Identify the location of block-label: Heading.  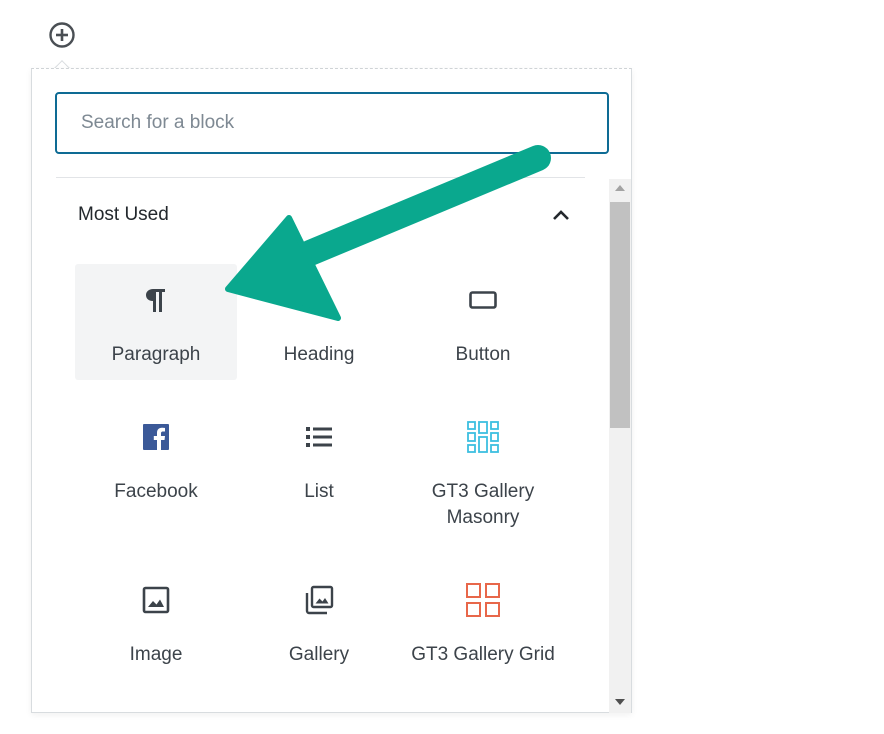
(319, 354).